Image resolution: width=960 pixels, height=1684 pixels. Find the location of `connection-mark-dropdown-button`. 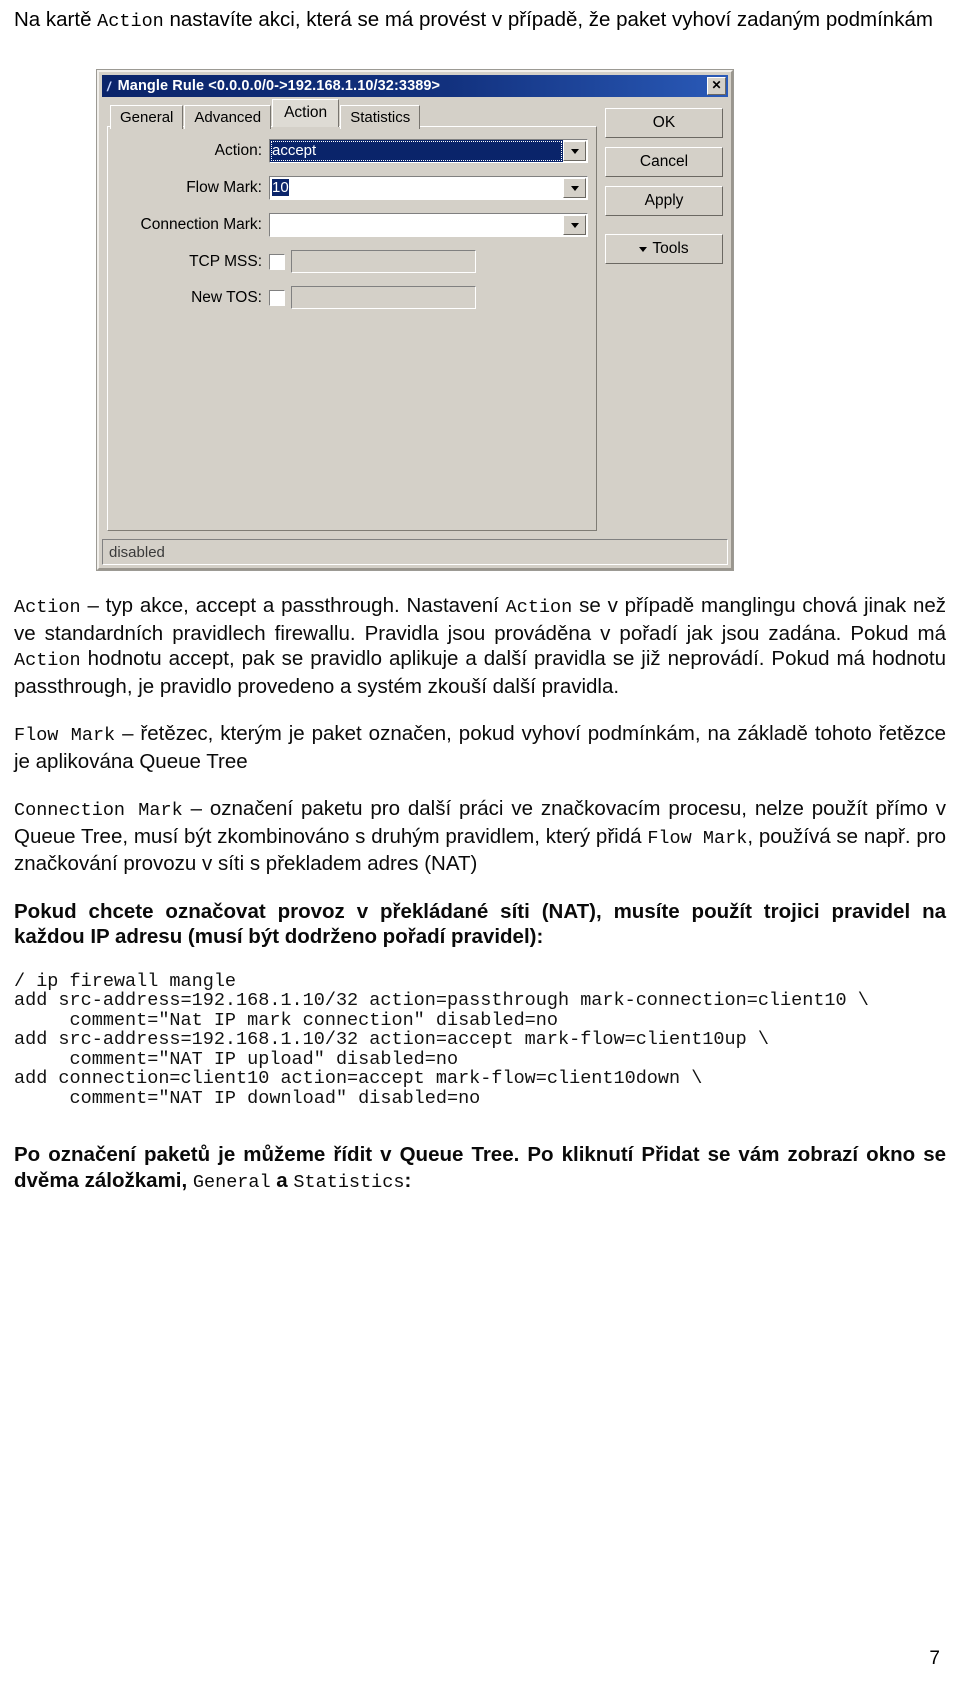

connection-mark-dropdown-button is located at coordinates (574, 225).